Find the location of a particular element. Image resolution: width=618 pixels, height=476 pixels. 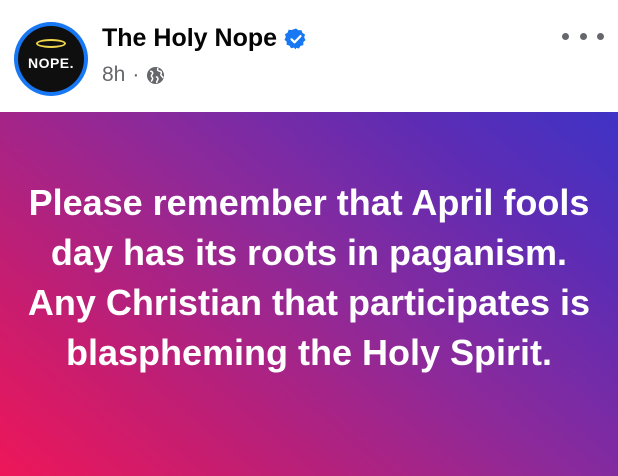

avatar-image: NOPE. is located at coordinates (51, 59).